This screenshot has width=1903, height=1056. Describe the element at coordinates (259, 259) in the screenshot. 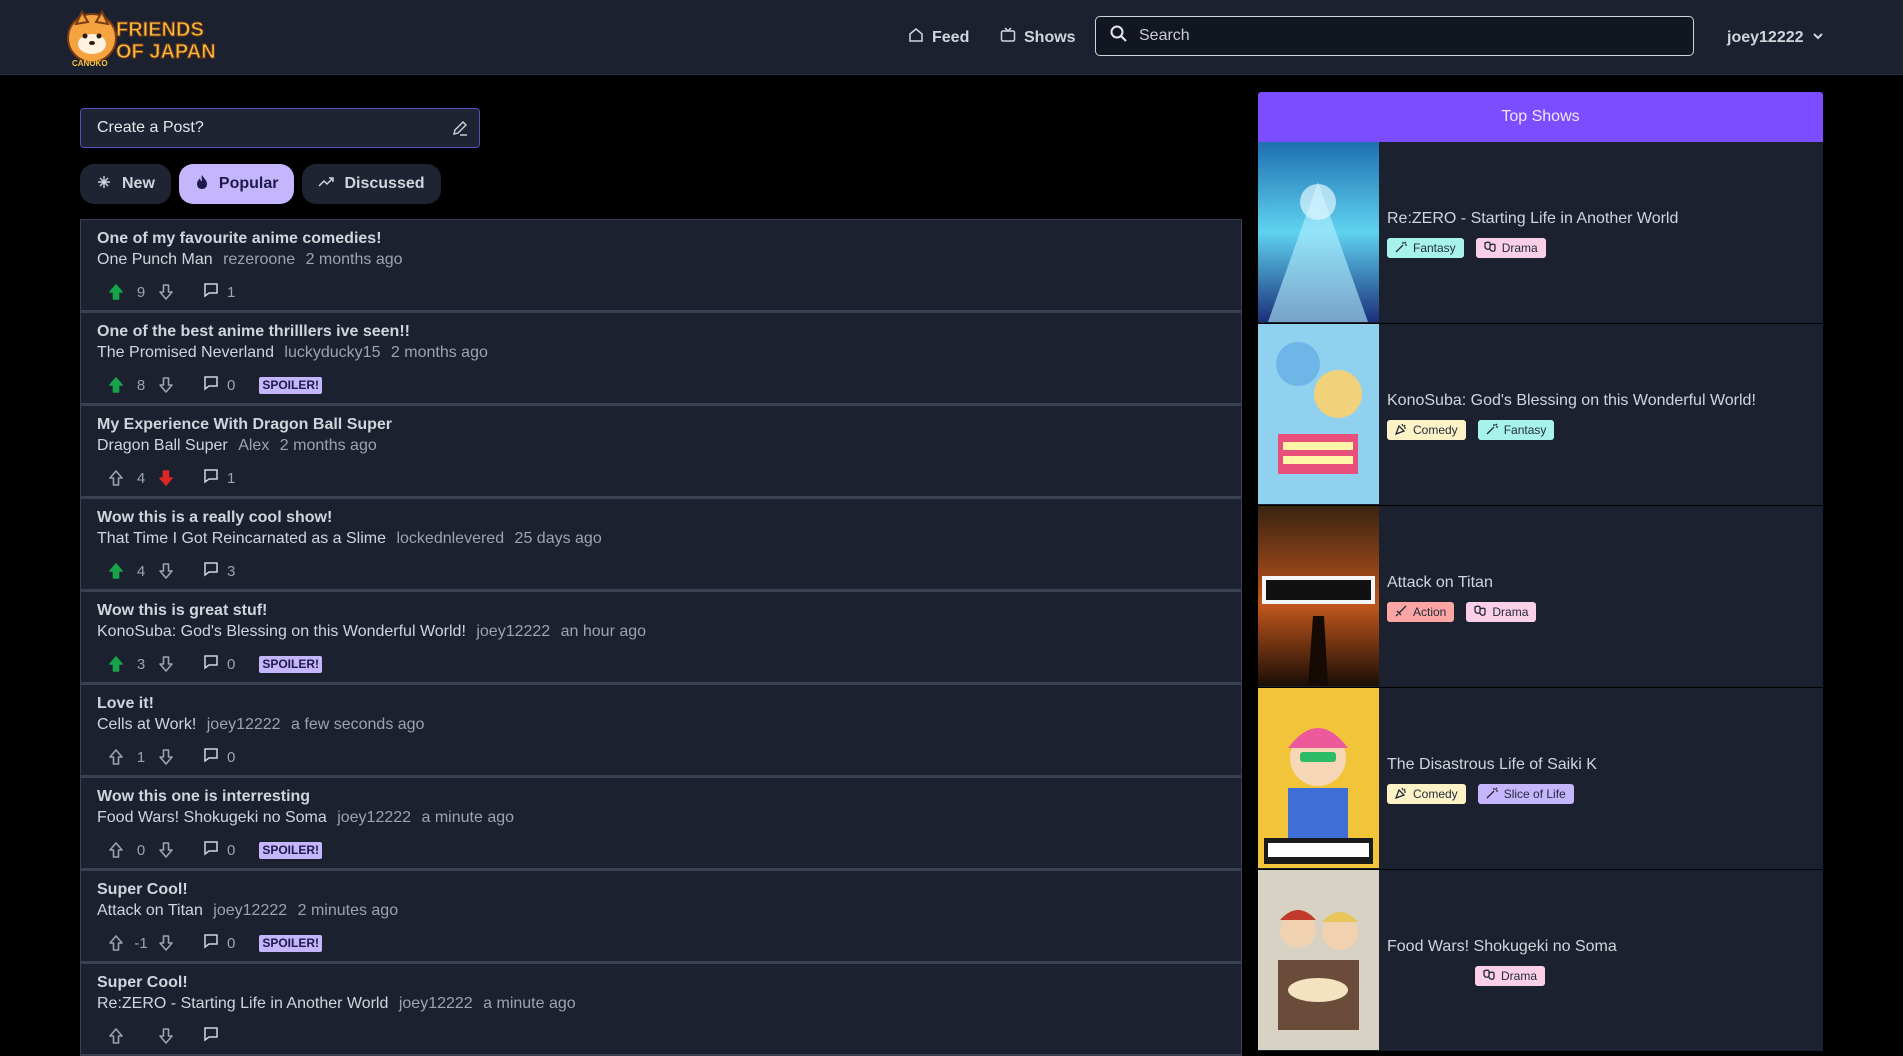

I see `post-author: rezeroone` at that location.